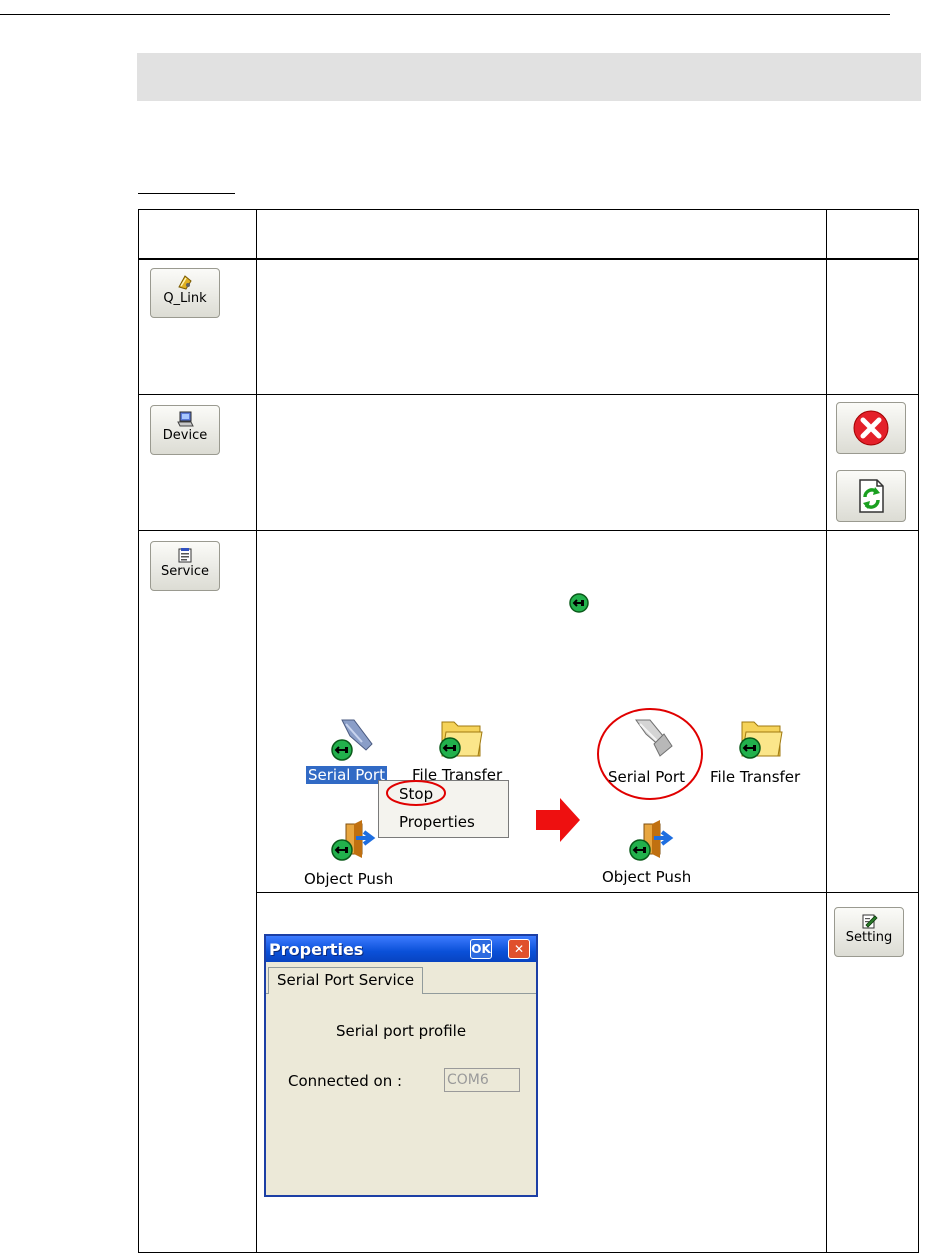  What do you see at coordinates (185, 282) in the screenshot?
I see `qlink-icon` at bounding box center [185, 282].